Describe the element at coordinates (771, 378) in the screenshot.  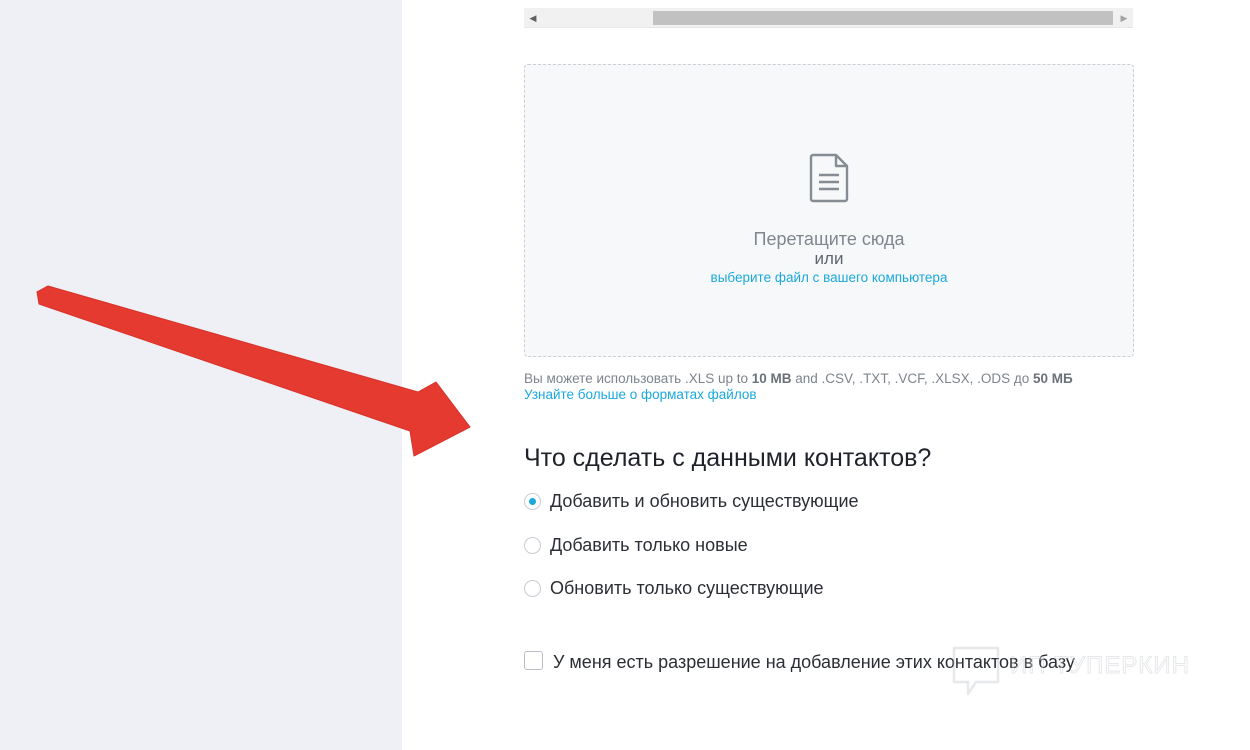
I see `hint-size-1: 10 MB` at that location.